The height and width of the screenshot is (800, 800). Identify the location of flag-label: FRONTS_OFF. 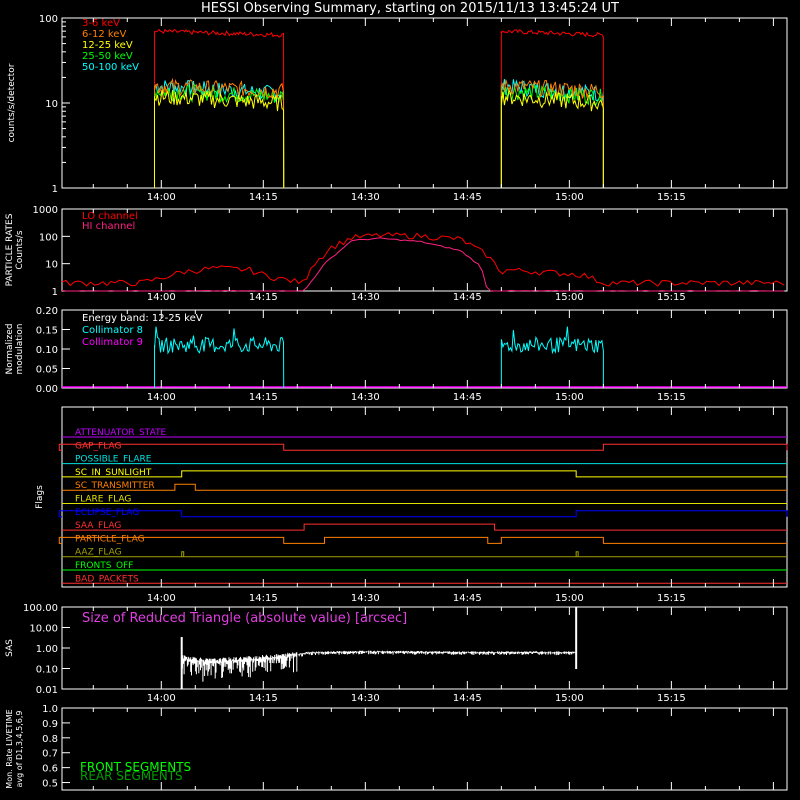
(104, 566).